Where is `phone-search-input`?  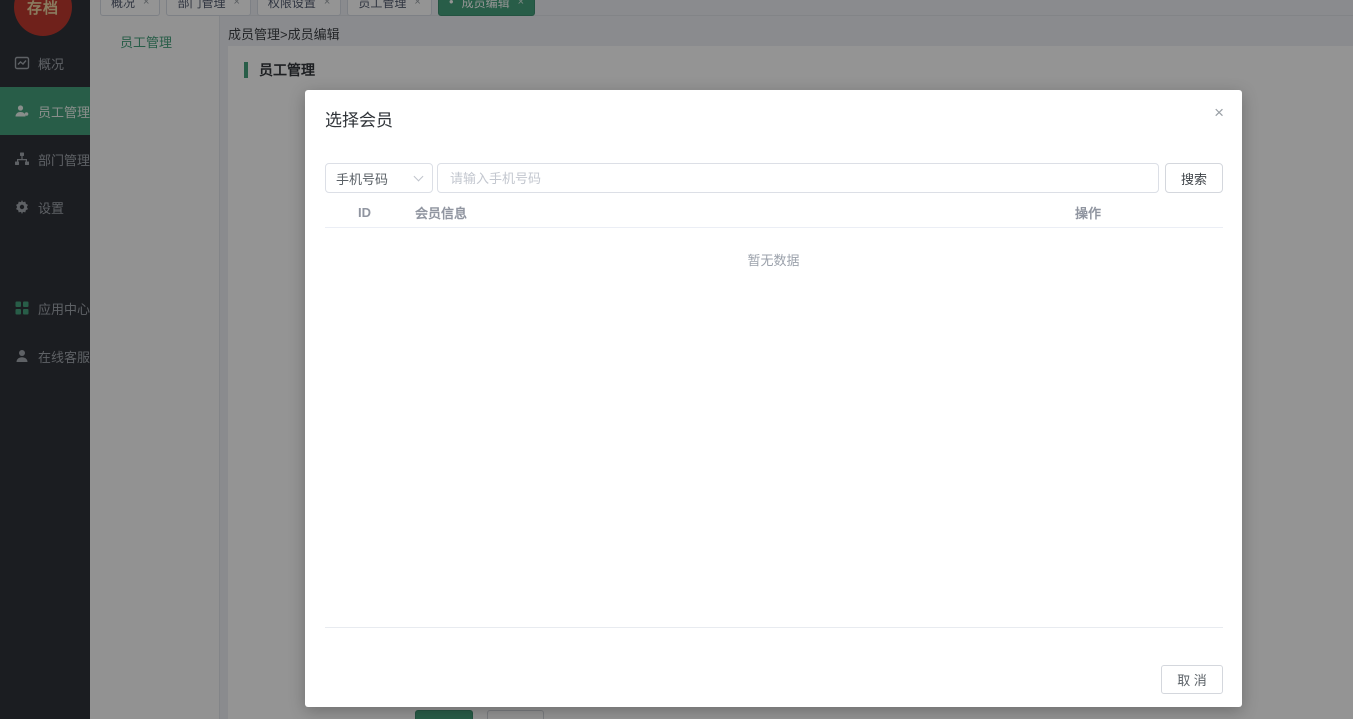
phone-search-input is located at coordinates (798, 178).